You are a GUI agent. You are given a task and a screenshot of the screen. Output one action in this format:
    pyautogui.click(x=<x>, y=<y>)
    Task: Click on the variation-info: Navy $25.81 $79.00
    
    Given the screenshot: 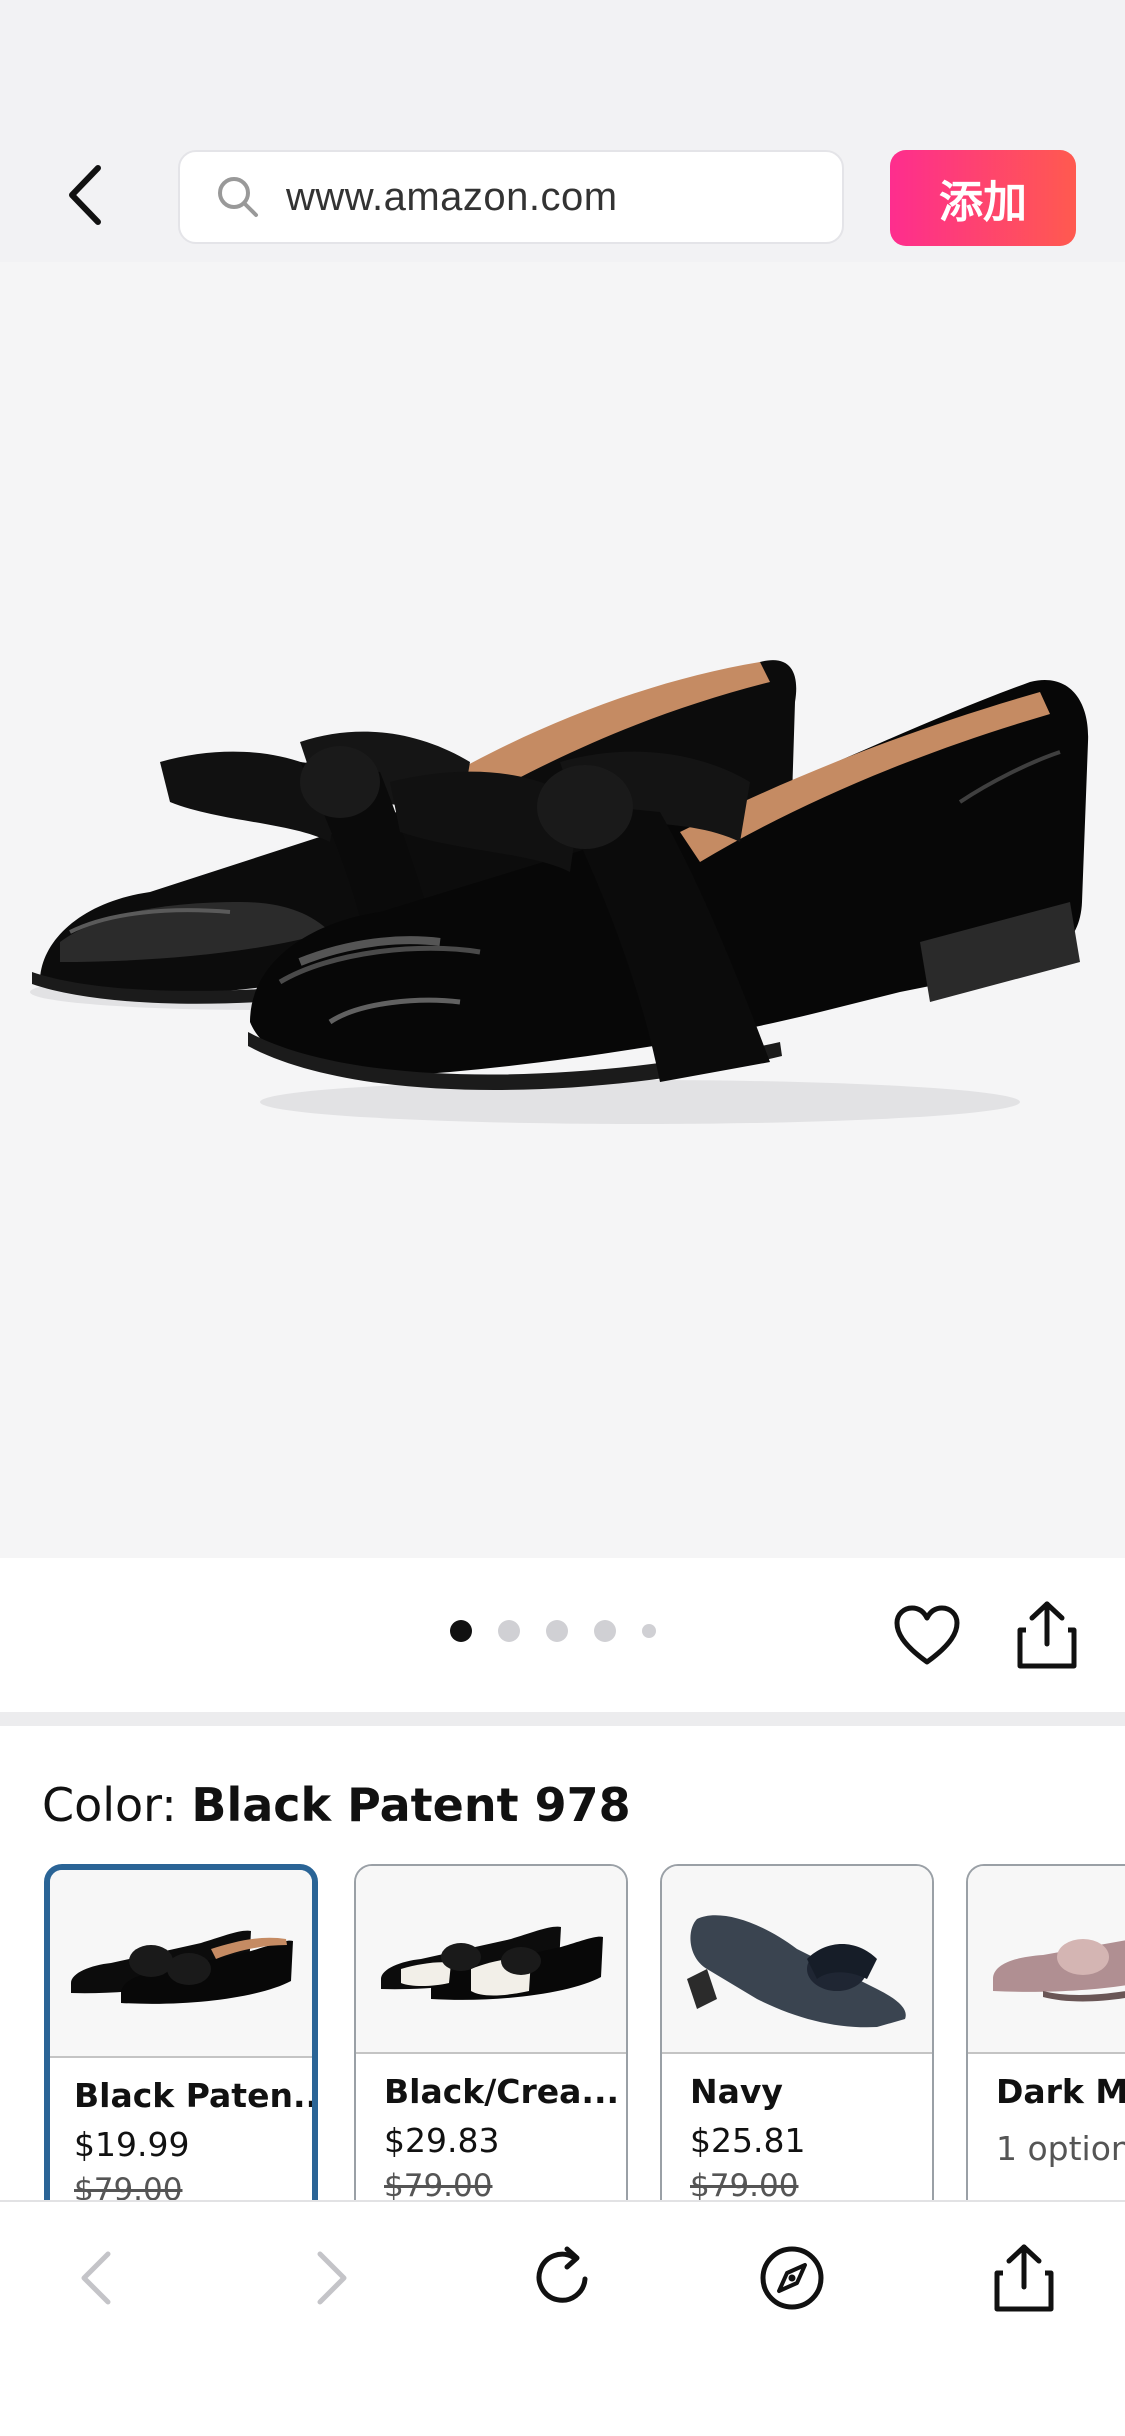 What is the action you would take?
    pyautogui.click(x=797, y=2127)
    